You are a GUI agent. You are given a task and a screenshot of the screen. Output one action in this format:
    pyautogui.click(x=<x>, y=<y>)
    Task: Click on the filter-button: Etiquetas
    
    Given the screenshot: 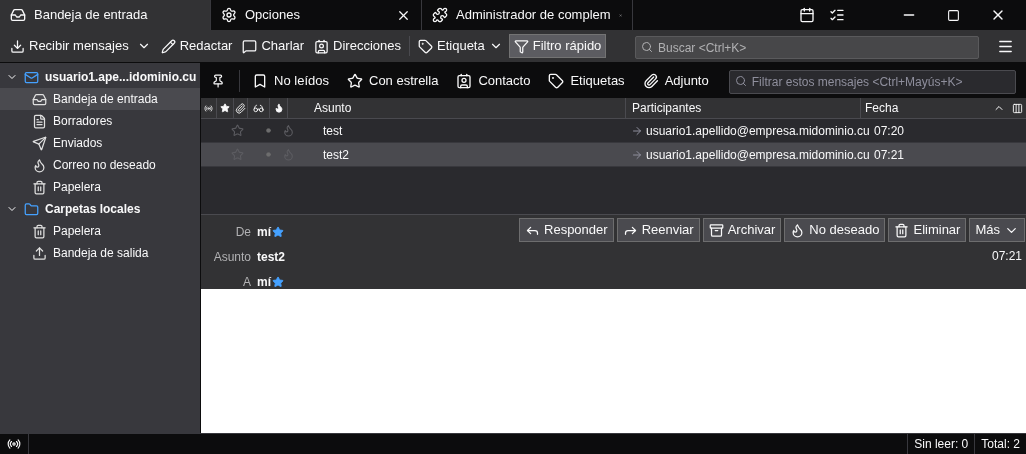 What is the action you would take?
    pyautogui.click(x=586, y=80)
    